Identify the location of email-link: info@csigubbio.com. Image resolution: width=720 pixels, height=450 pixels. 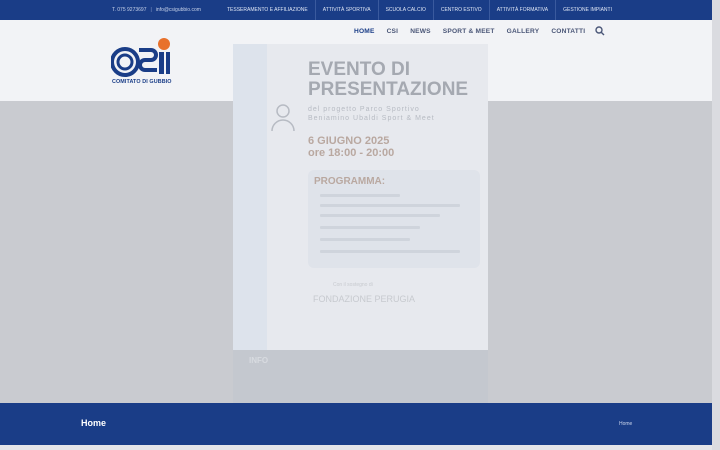
(178, 10).